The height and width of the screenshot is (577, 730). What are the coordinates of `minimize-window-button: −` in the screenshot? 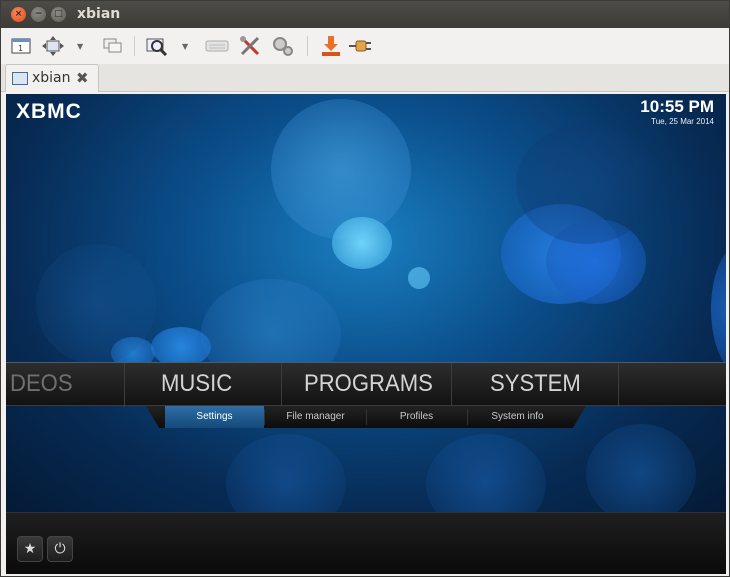 It's located at (38, 14).